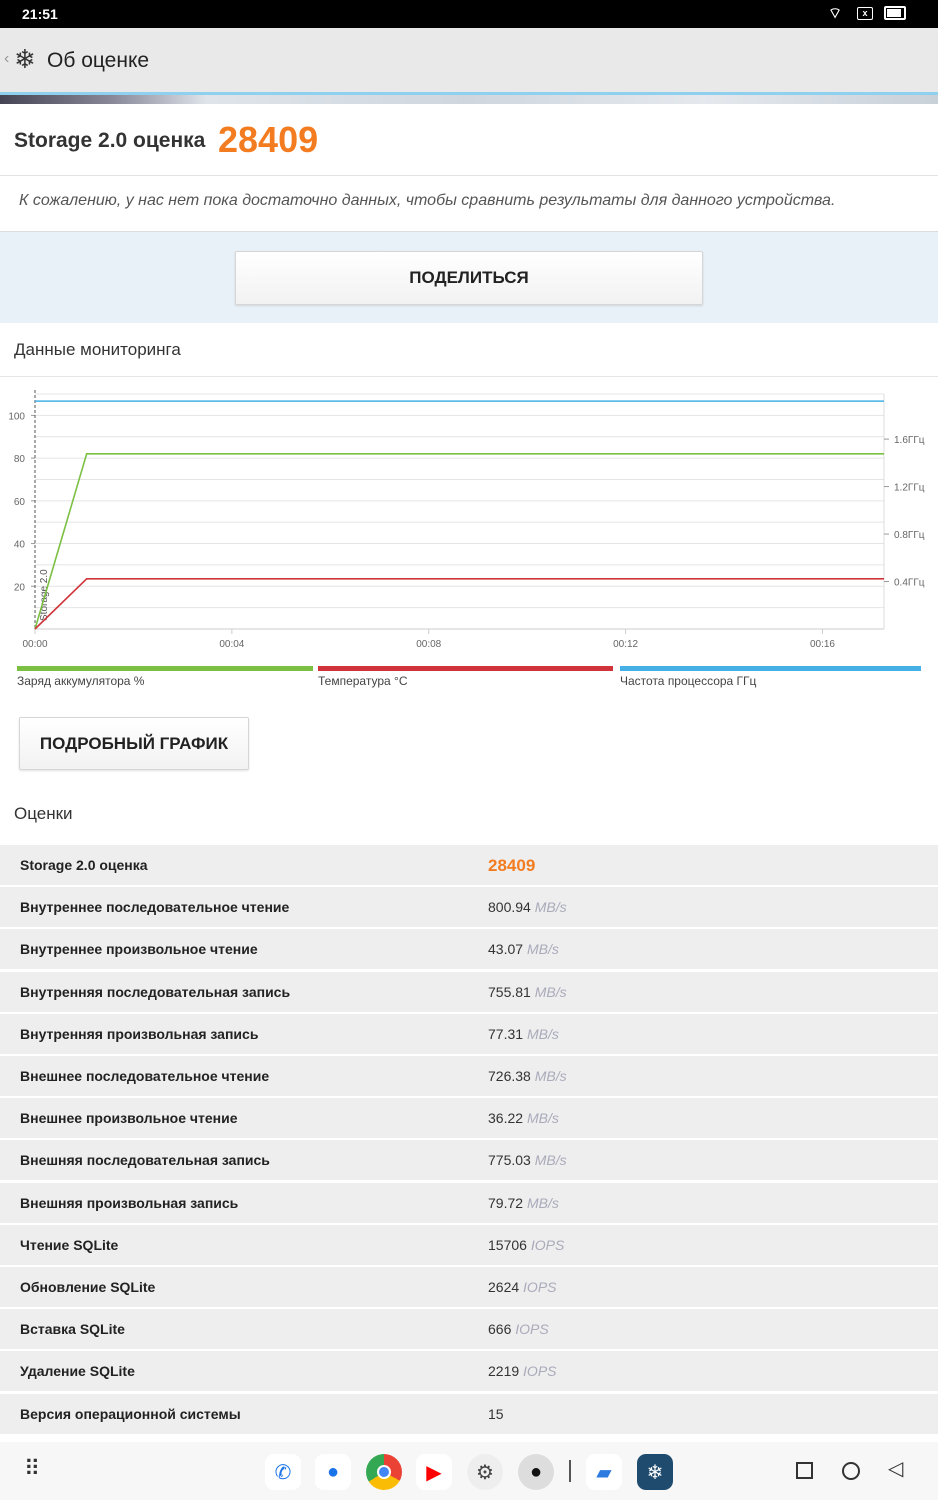 The image size is (938, 1500). I want to click on value-number: 15, so click(496, 1413).